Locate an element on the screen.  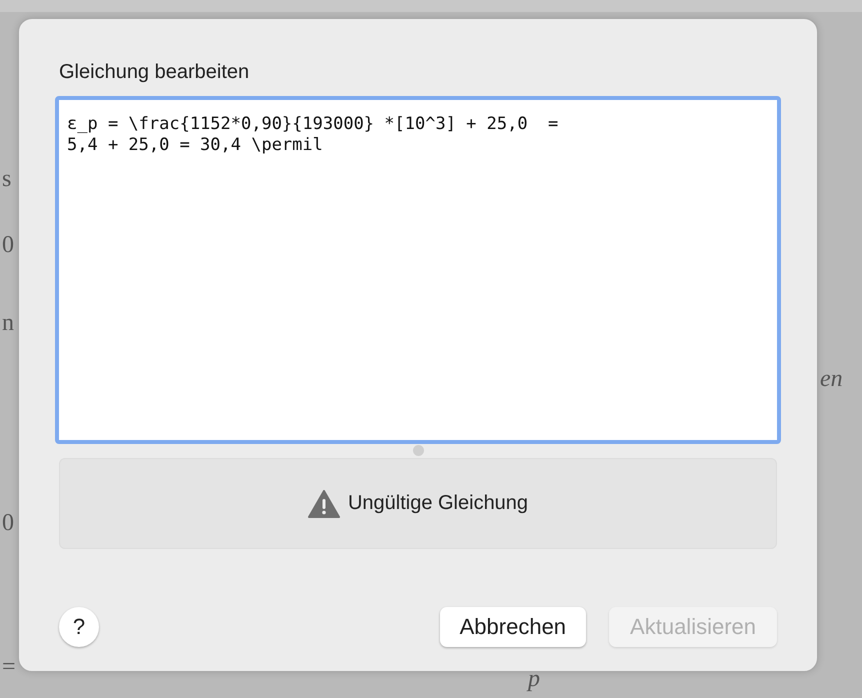
dialog-title: Gleichung bearbeiten is located at coordinates (154, 72).